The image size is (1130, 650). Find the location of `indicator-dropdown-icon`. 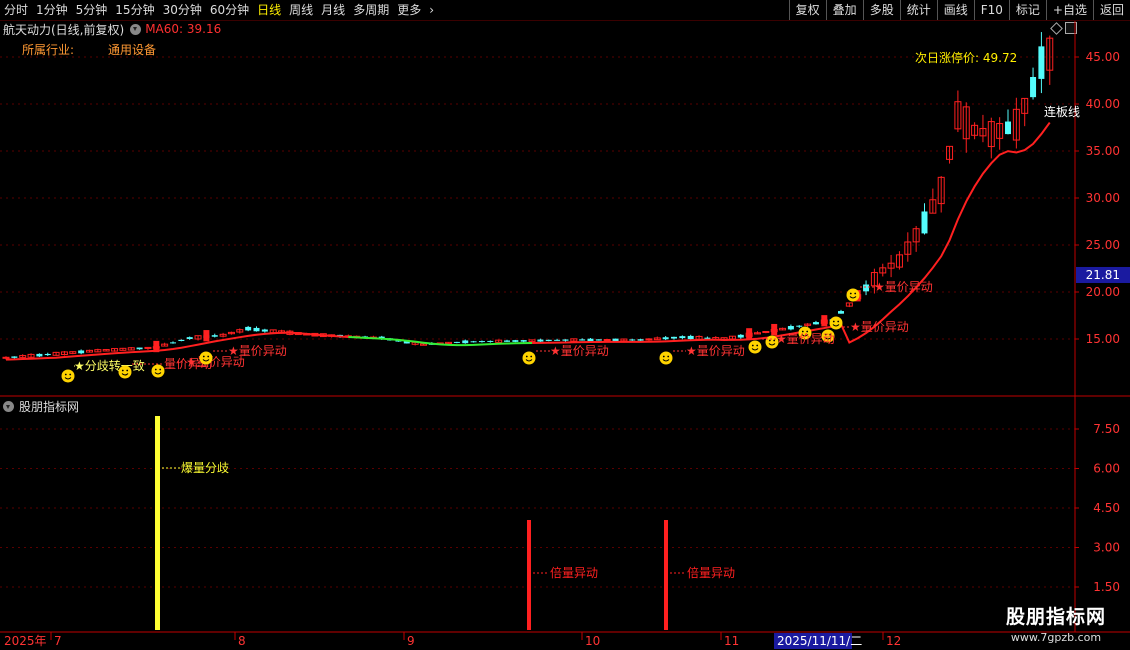

indicator-dropdown-icon is located at coordinates (8, 406).